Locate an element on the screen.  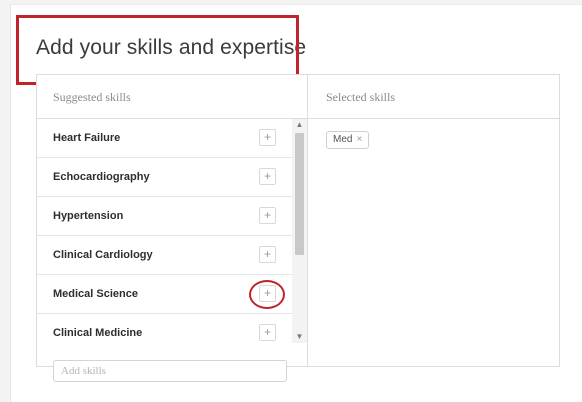
scroll-up-icon: ▲ is located at coordinates (299, 125).